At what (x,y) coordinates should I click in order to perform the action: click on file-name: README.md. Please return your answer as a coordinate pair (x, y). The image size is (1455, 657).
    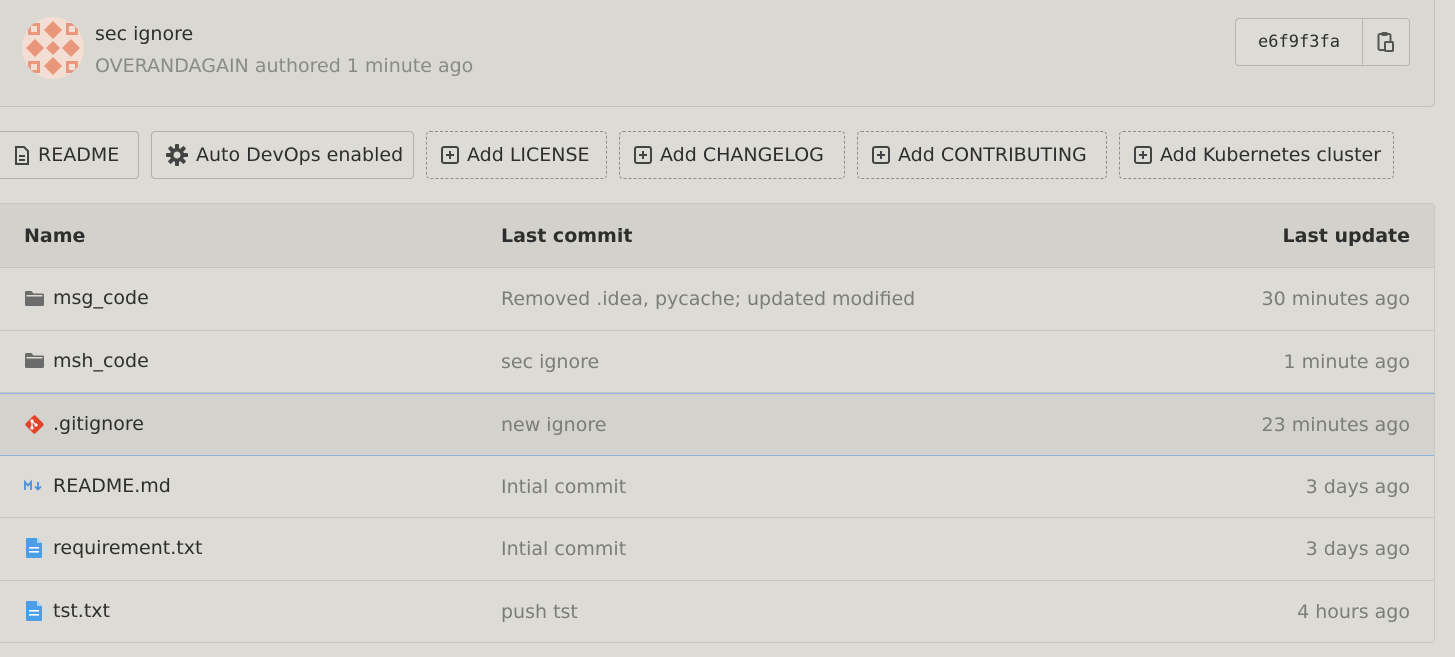
    Looking at the image, I should click on (112, 486).